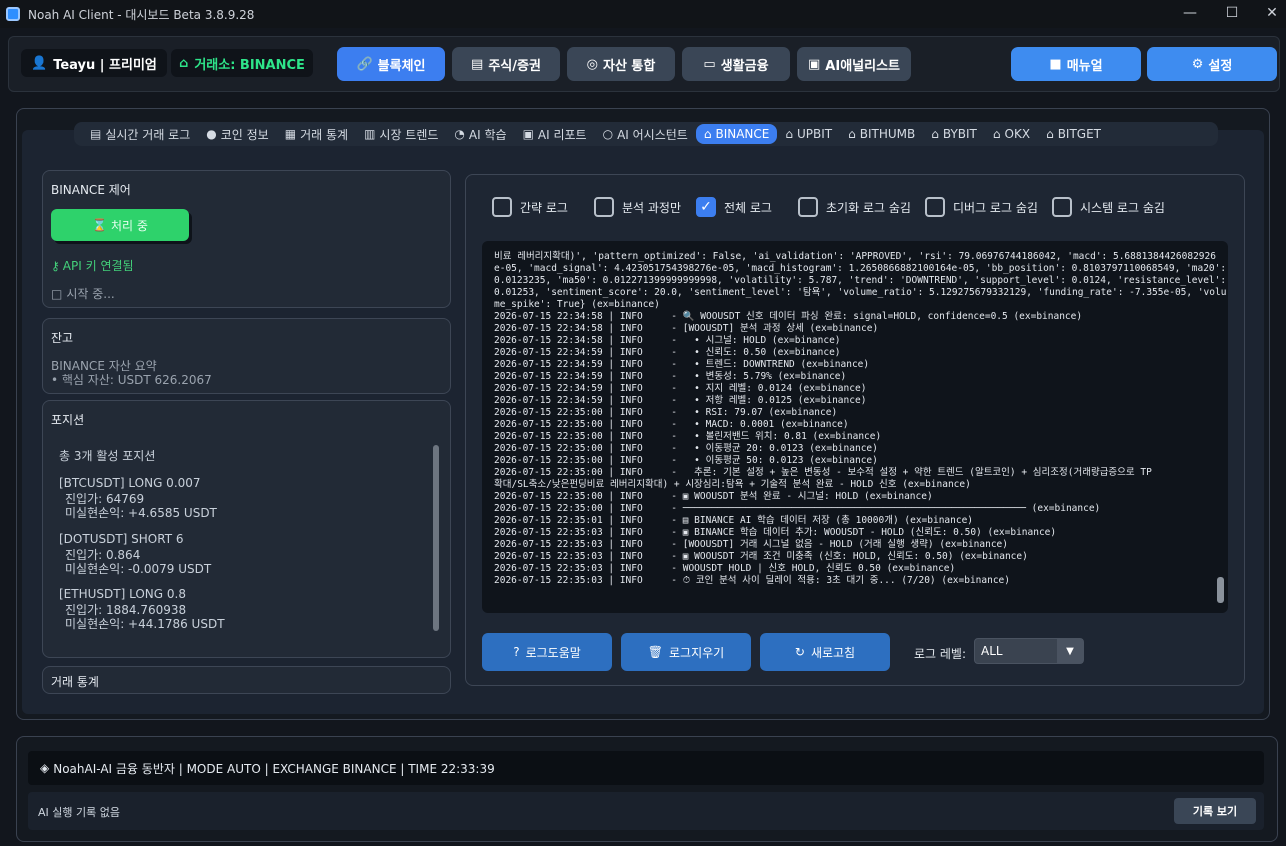 The height and width of the screenshot is (846, 1286). What do you see at coordinates (249, 65) in the screenshot?
I see `exchange-label: 거래소: BINANCE` at bounding box center [249, 65].